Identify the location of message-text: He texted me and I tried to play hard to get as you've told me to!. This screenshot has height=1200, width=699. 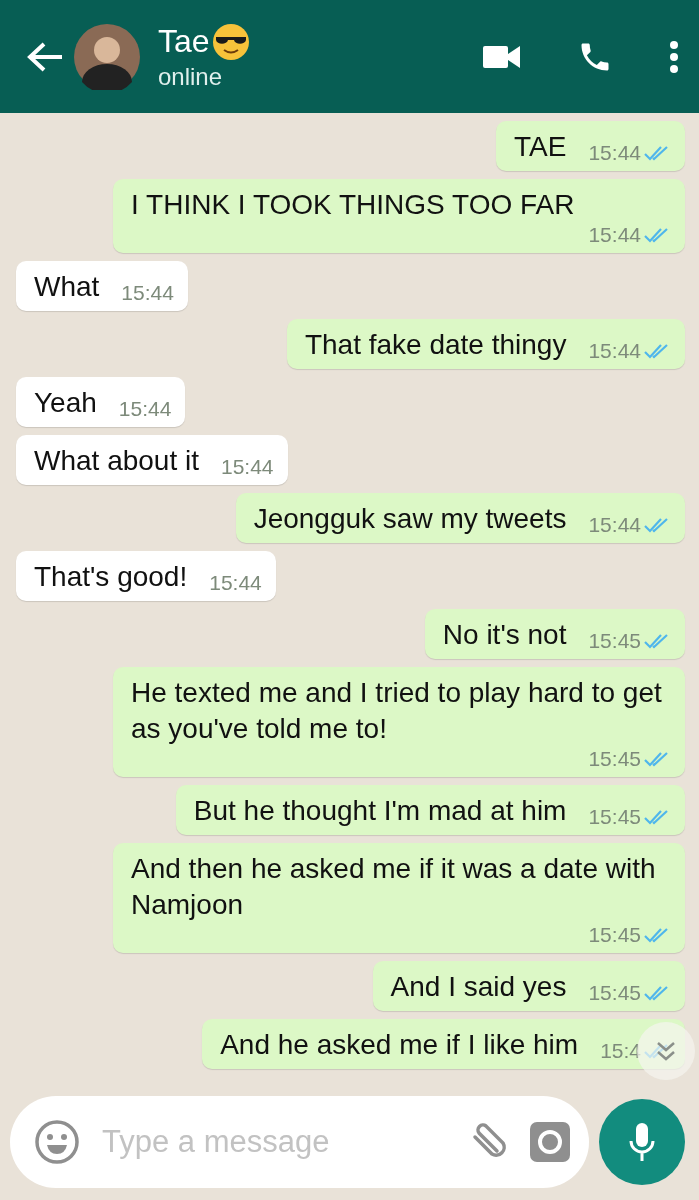
(397, 711).